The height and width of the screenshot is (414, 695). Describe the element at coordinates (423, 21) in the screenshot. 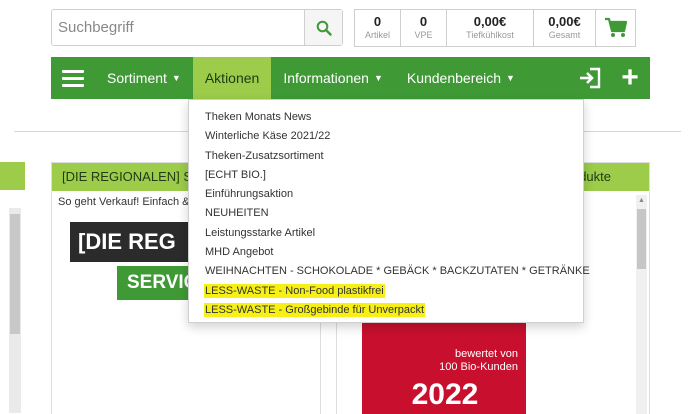

I see `summary-vpe-value: 0` at that location.